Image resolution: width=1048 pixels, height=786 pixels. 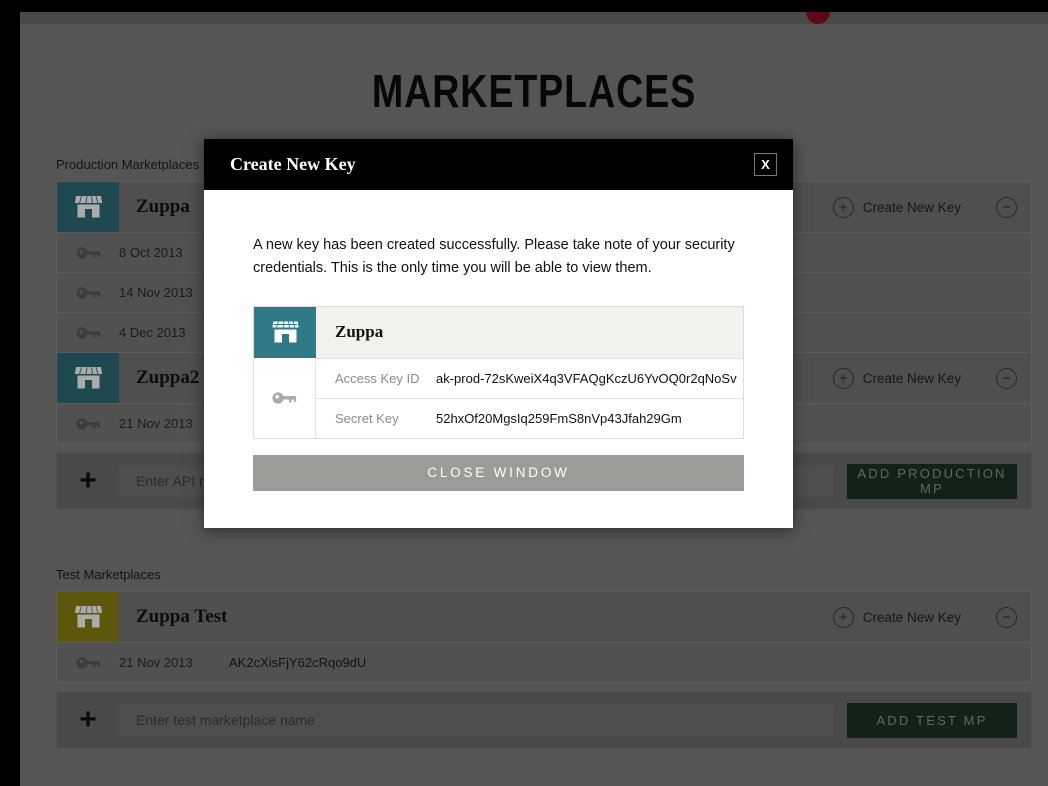 What do you see at coordinates (534, 91) in the screenshot?
I see `page-title: MARKETPLACES` at bounding box center [534, 91].